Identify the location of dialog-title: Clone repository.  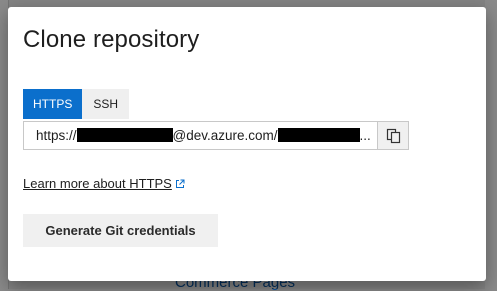
(111, 39).